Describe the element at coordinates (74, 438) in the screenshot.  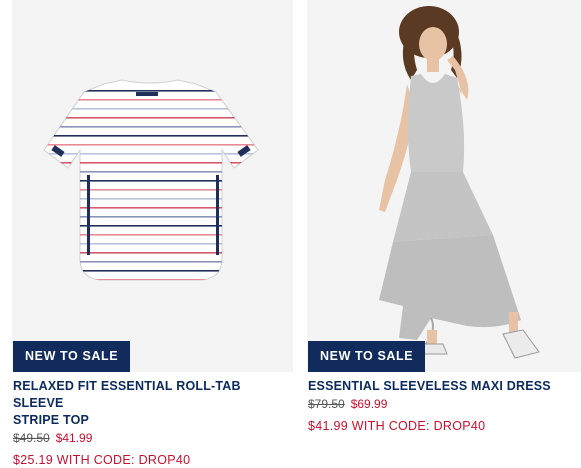
I see `sale-price: $41.99` at that location.